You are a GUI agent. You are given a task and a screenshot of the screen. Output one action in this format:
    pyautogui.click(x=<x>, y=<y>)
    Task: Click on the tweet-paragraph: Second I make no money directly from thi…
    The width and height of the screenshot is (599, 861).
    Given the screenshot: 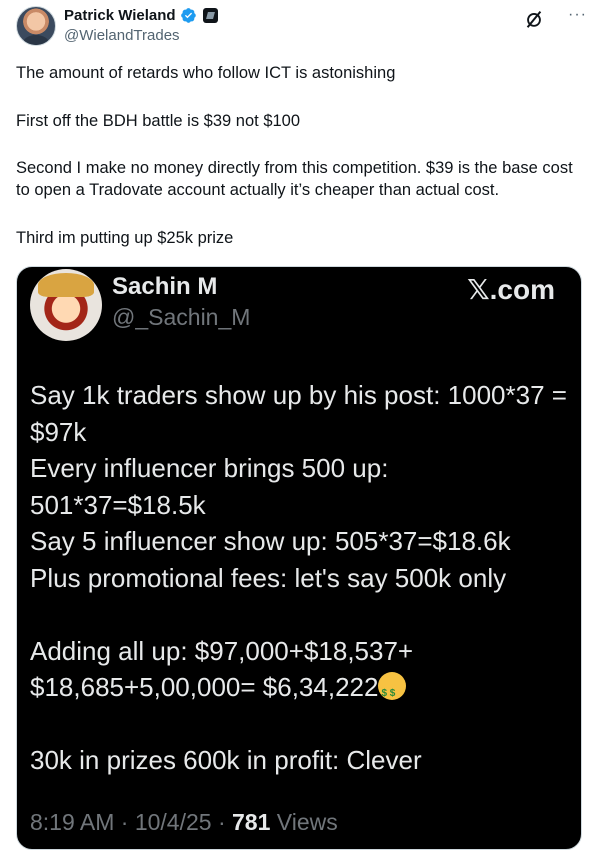 What is the action you would take?
    pyautogui.click(x=294, y=179)
    